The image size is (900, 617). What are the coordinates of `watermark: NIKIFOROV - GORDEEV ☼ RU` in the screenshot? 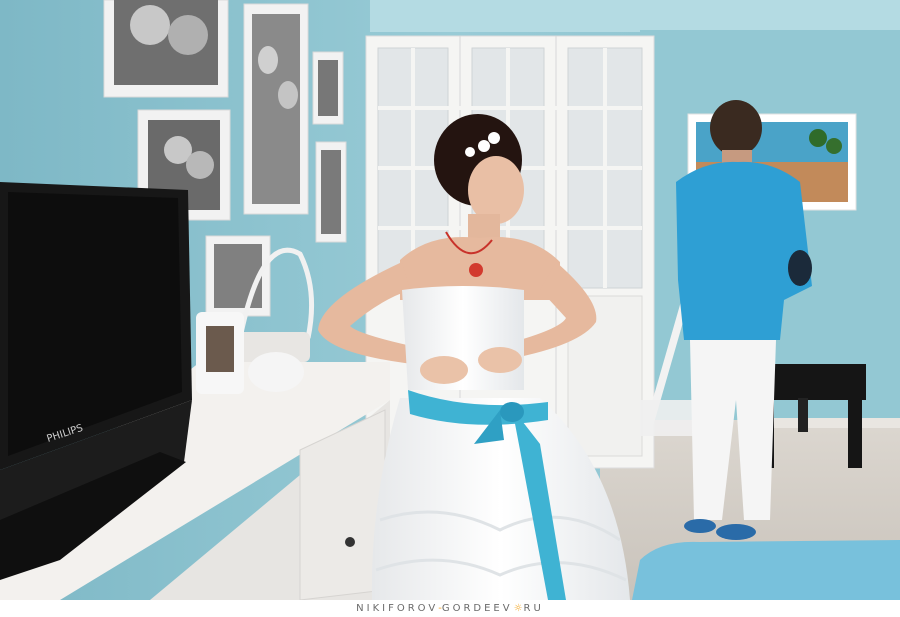 It's located at (450, 608).